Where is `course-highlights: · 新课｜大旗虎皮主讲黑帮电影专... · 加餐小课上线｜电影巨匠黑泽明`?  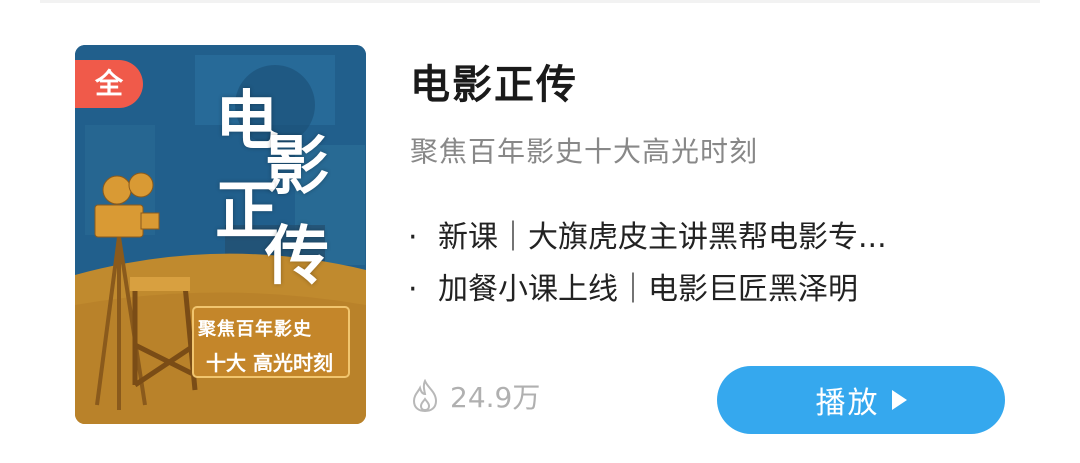 course-highlights: · 新课｜大旗虎皮主讲黑帮电影专... · 加餐小课上线｜电影巨匠黑泽明 is located at coordinates (708, 264).